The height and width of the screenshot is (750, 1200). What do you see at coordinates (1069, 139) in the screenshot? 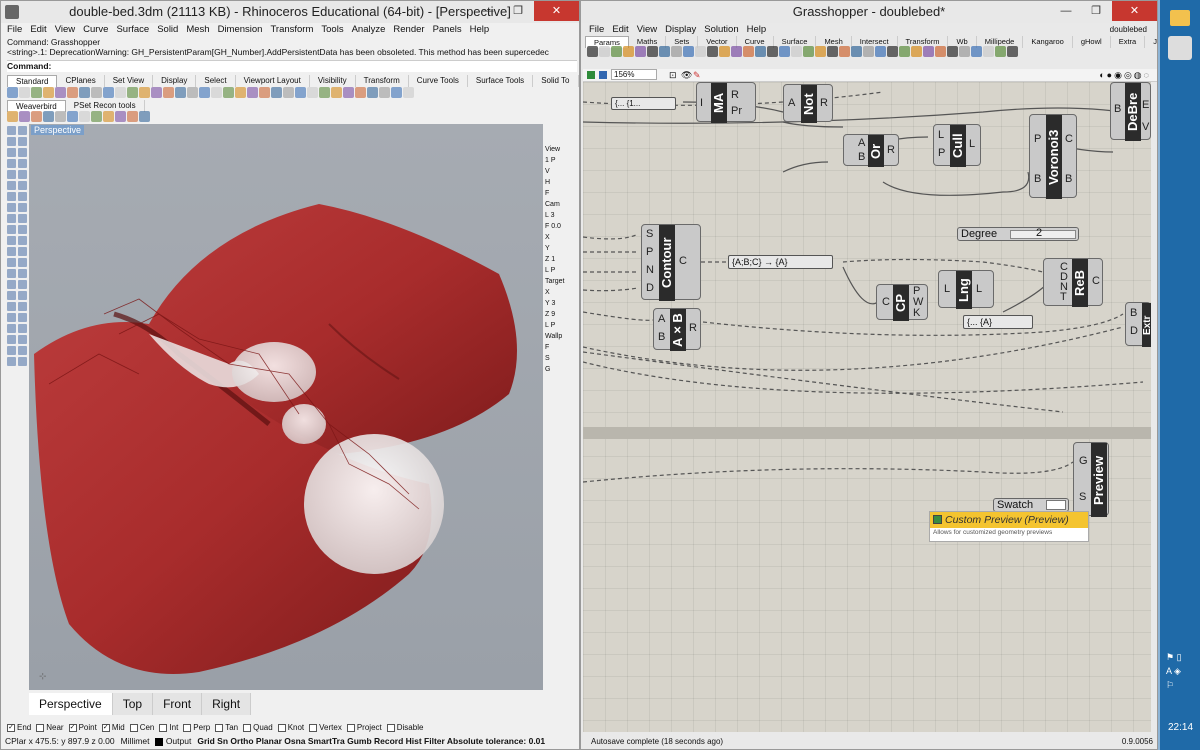
I see `voronoi-output-c: C` at bounding box center [1069, 139].